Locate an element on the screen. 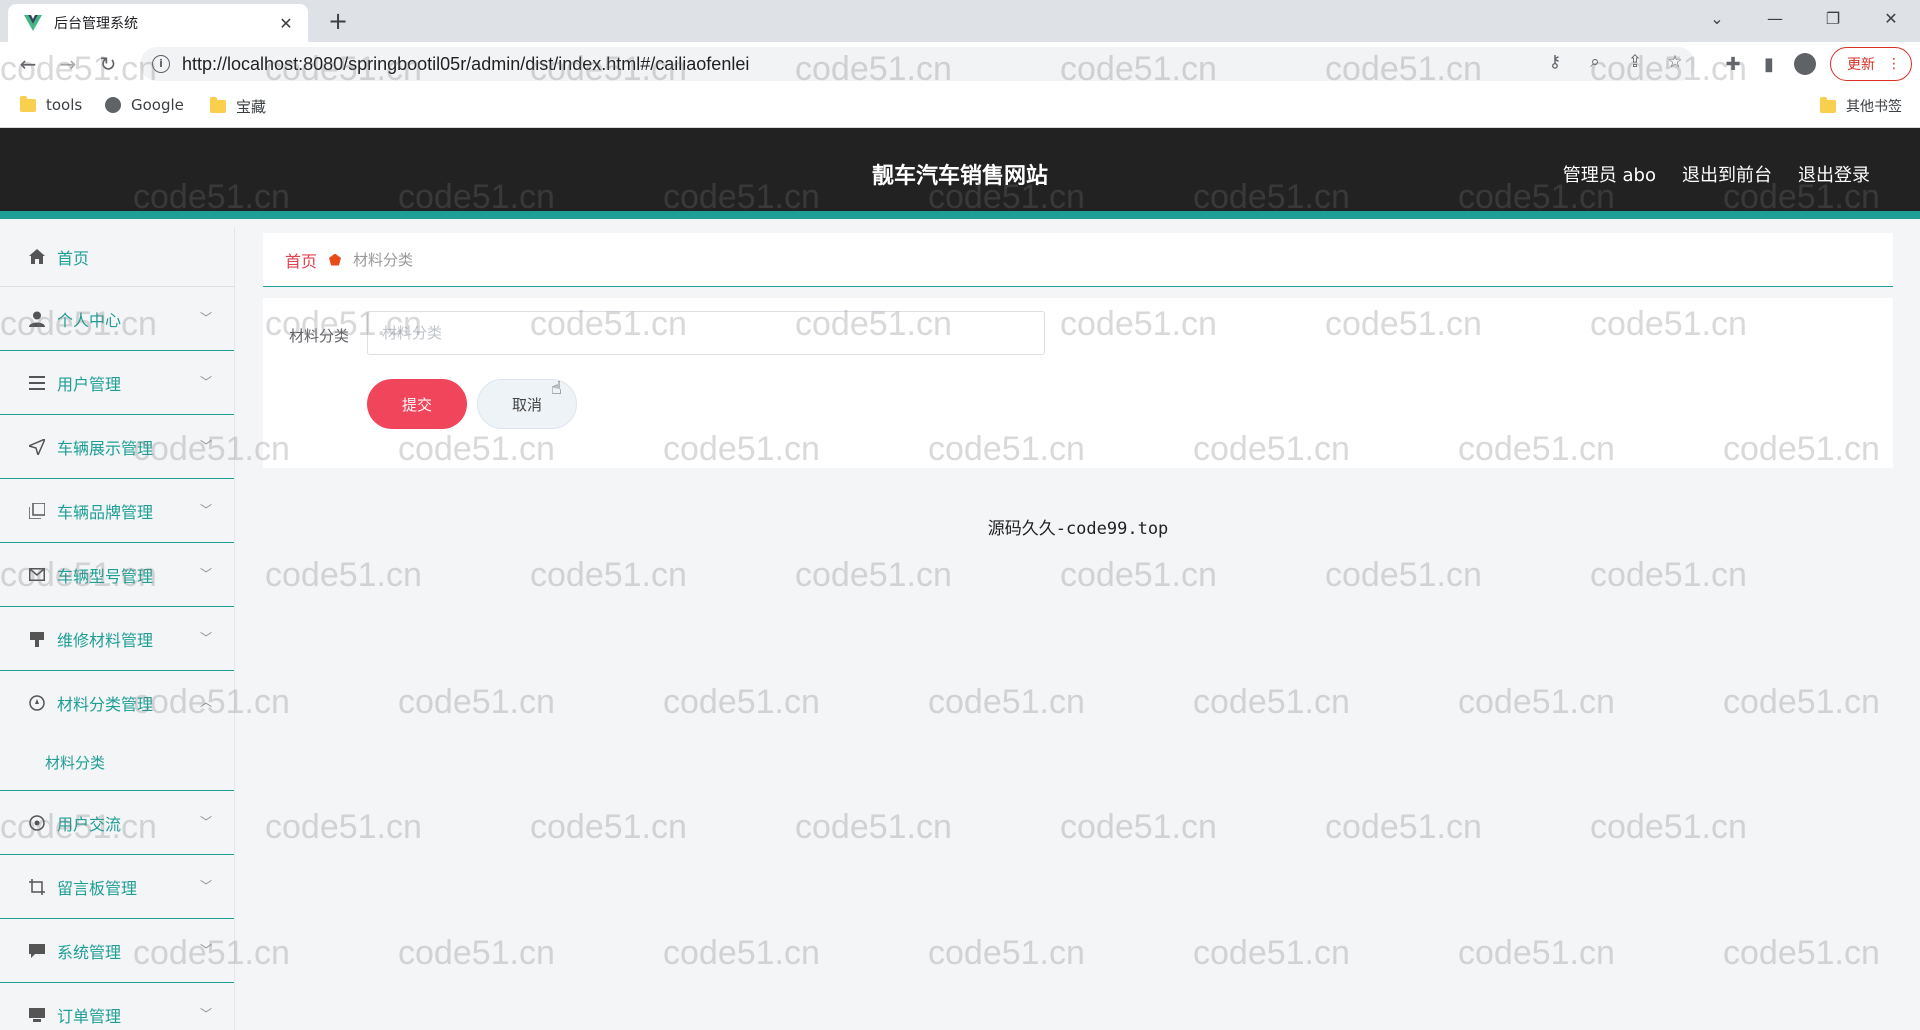 The width and height of the screenshot is (1920, 1030). sidebar-item-vehicle-brand: 车辆品牌管理 ﹀ is located at coordinates (117, 511).